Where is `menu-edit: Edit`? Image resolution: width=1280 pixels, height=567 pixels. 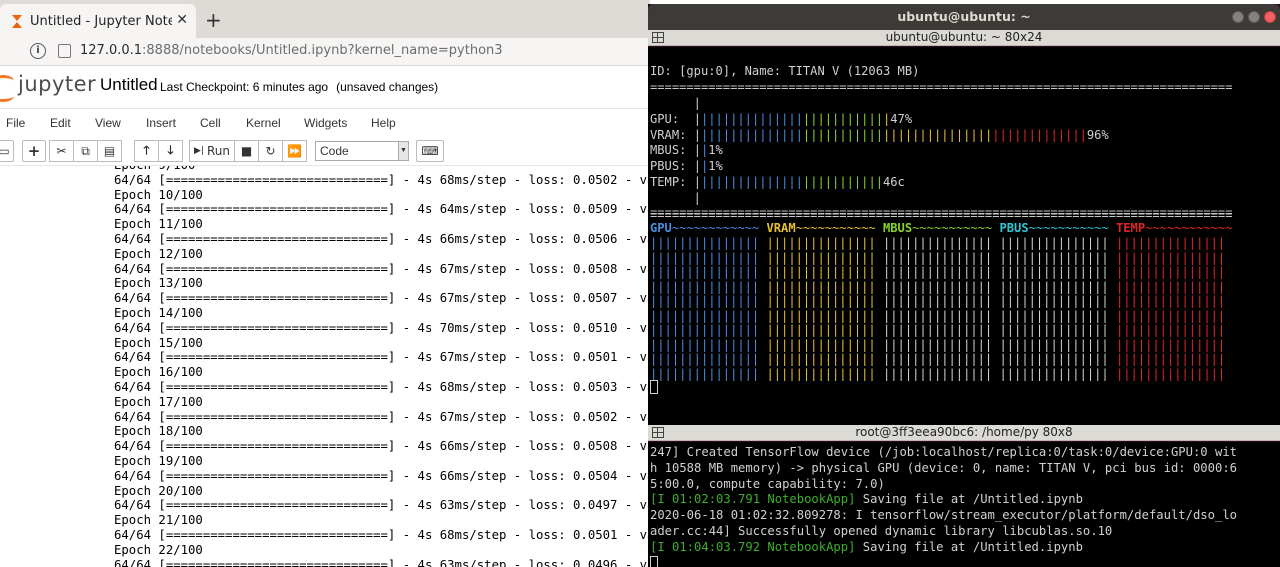 menu-edit: Edit is located at coordinates (60, 123).